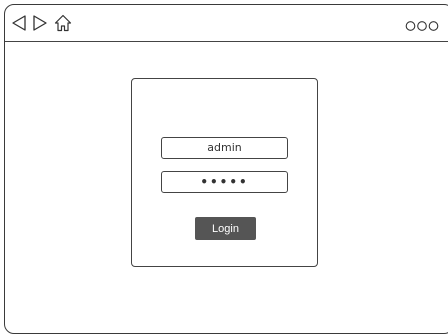 Image resolution: width=448 pixels, height=334 pixels. What do you see at coordinates (224, 182) in the screenshot?
I see `password-field: •••••` at bounding box center [224, 182].